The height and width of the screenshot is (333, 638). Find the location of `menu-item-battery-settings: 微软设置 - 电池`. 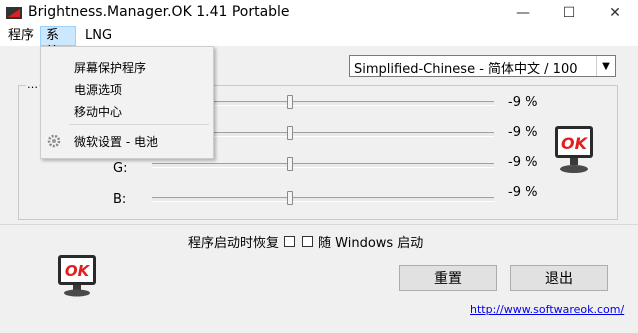

menu-item-battery-settings: 微软设置 - 电池 is located at coordinates (116, 141).